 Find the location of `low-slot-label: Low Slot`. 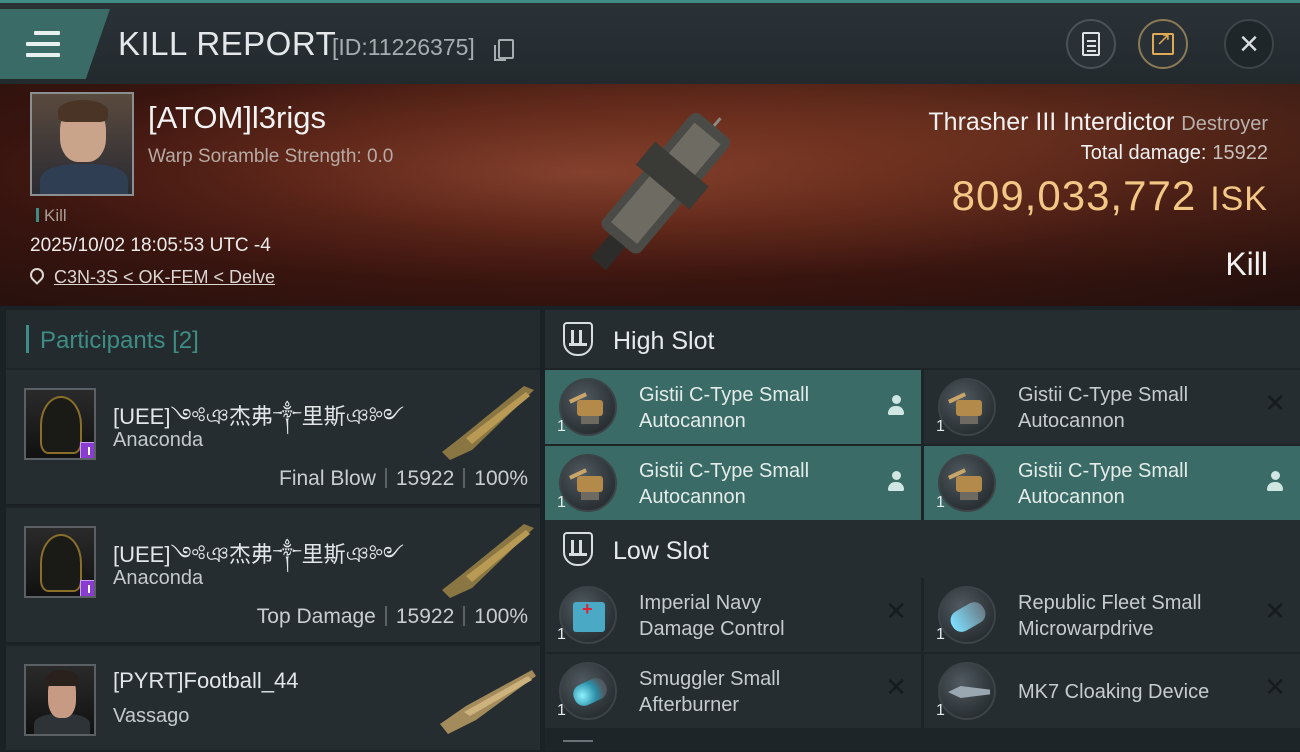

low-slot-label: Low Slot is located at coordinates (661, 551).